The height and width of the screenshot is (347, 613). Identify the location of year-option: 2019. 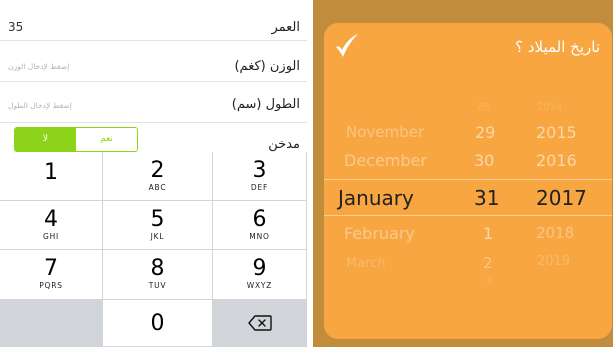
(553, 261).